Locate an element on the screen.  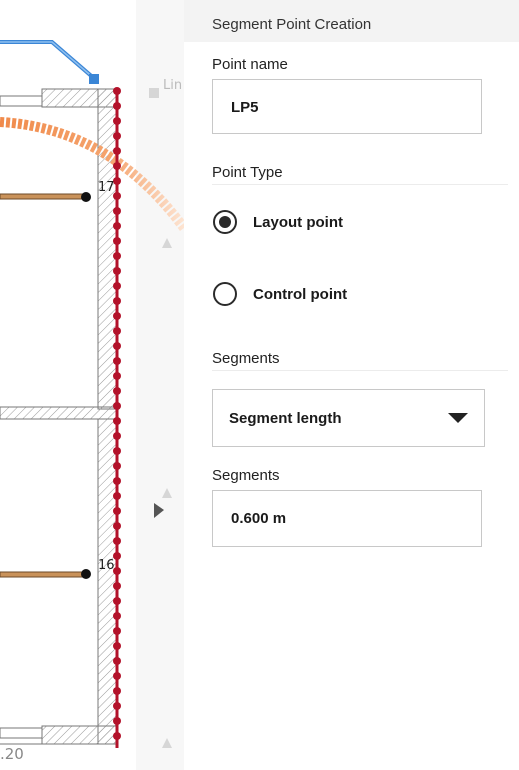
chevron-down-icon is located at coordinates (458, 418).